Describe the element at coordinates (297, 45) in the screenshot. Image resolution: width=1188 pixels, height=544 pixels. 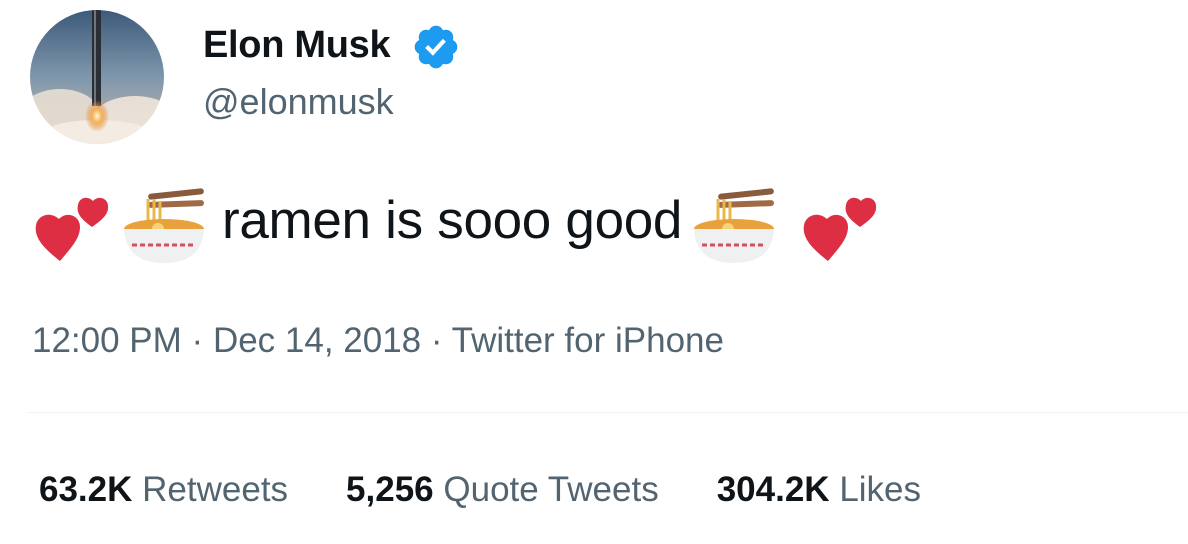
I see `author-name: Elon Musk` at that location.